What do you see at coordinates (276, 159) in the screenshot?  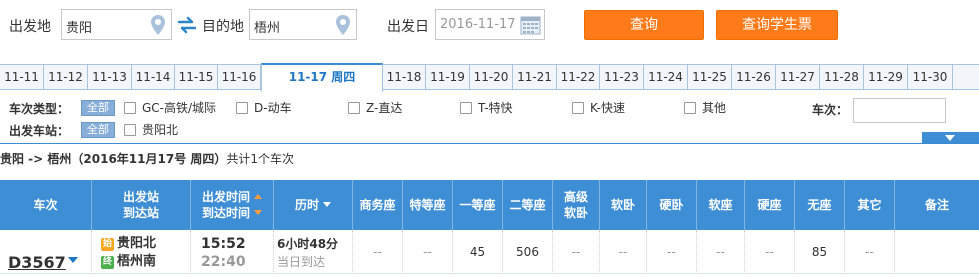 I see `count-suffix: 个车次` at bounding box center [276, 159].